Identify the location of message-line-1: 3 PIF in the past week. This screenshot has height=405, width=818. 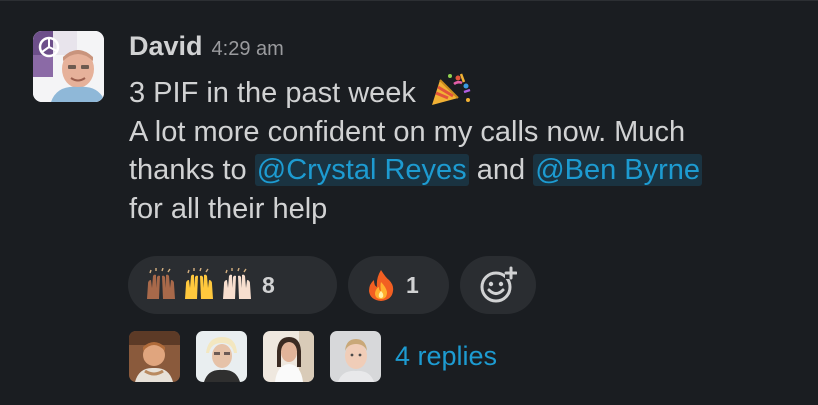
(469, 92).